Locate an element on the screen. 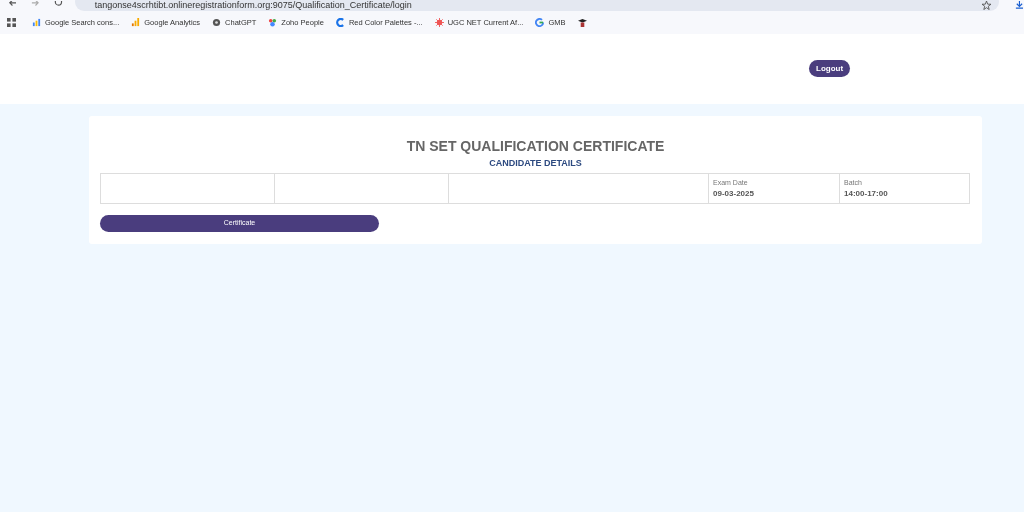  section-heading: CANDIDATE DETAILS is located at coordinates (535, 163).